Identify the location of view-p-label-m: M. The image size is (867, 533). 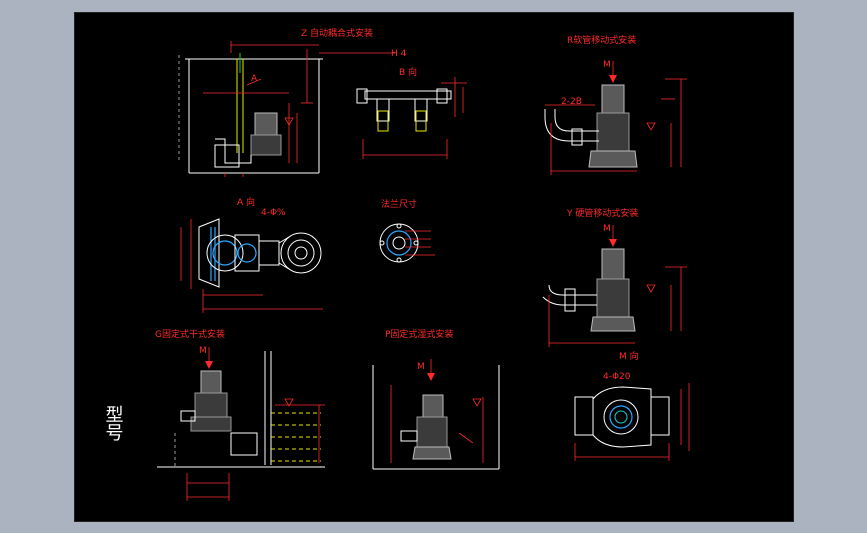
(421, 367).